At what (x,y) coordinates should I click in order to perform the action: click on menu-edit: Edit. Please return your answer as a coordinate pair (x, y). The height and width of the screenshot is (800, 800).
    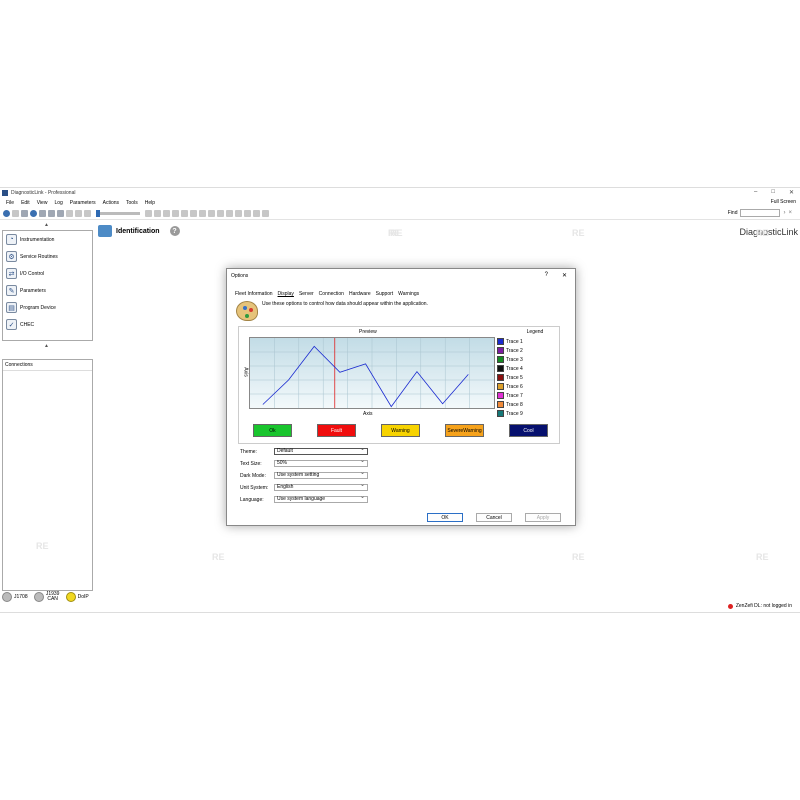
    Looking at the image, I should click on (25, 203).